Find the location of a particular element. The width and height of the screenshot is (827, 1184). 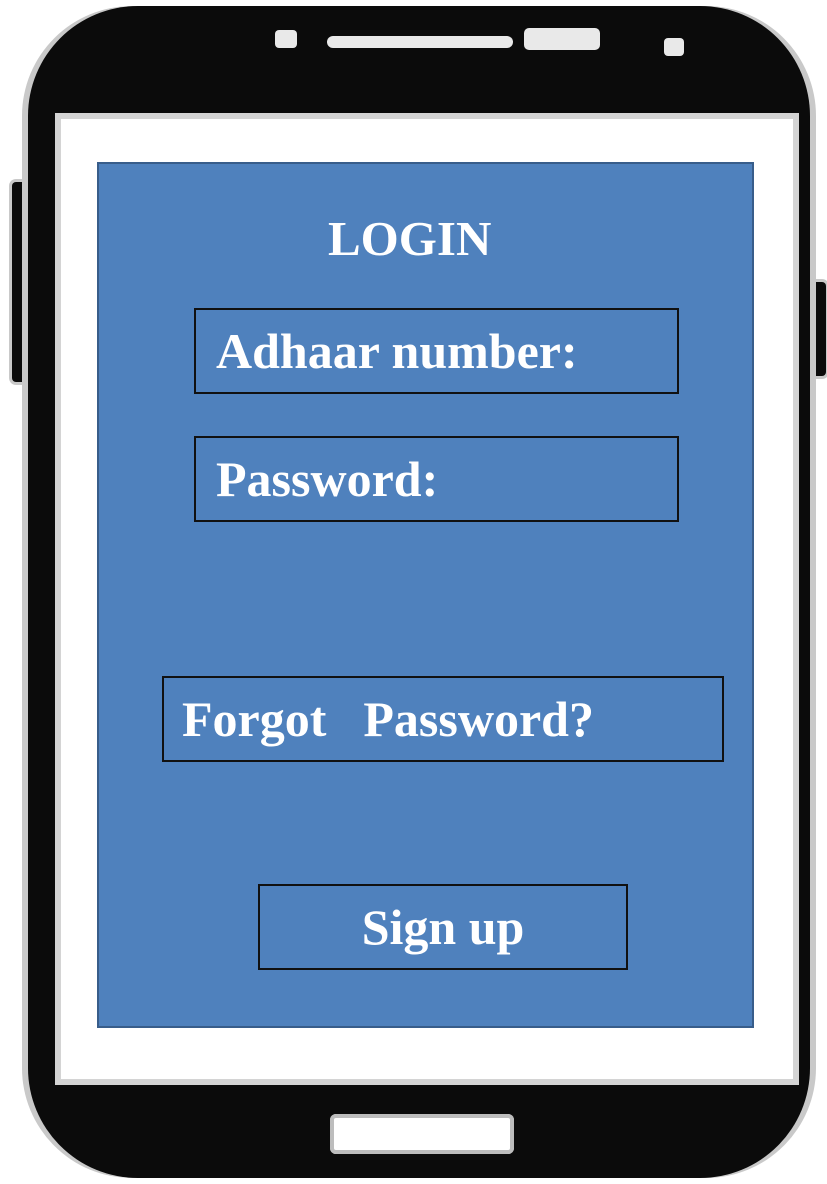

proximity-sensor is located at coordinates (562, 39).